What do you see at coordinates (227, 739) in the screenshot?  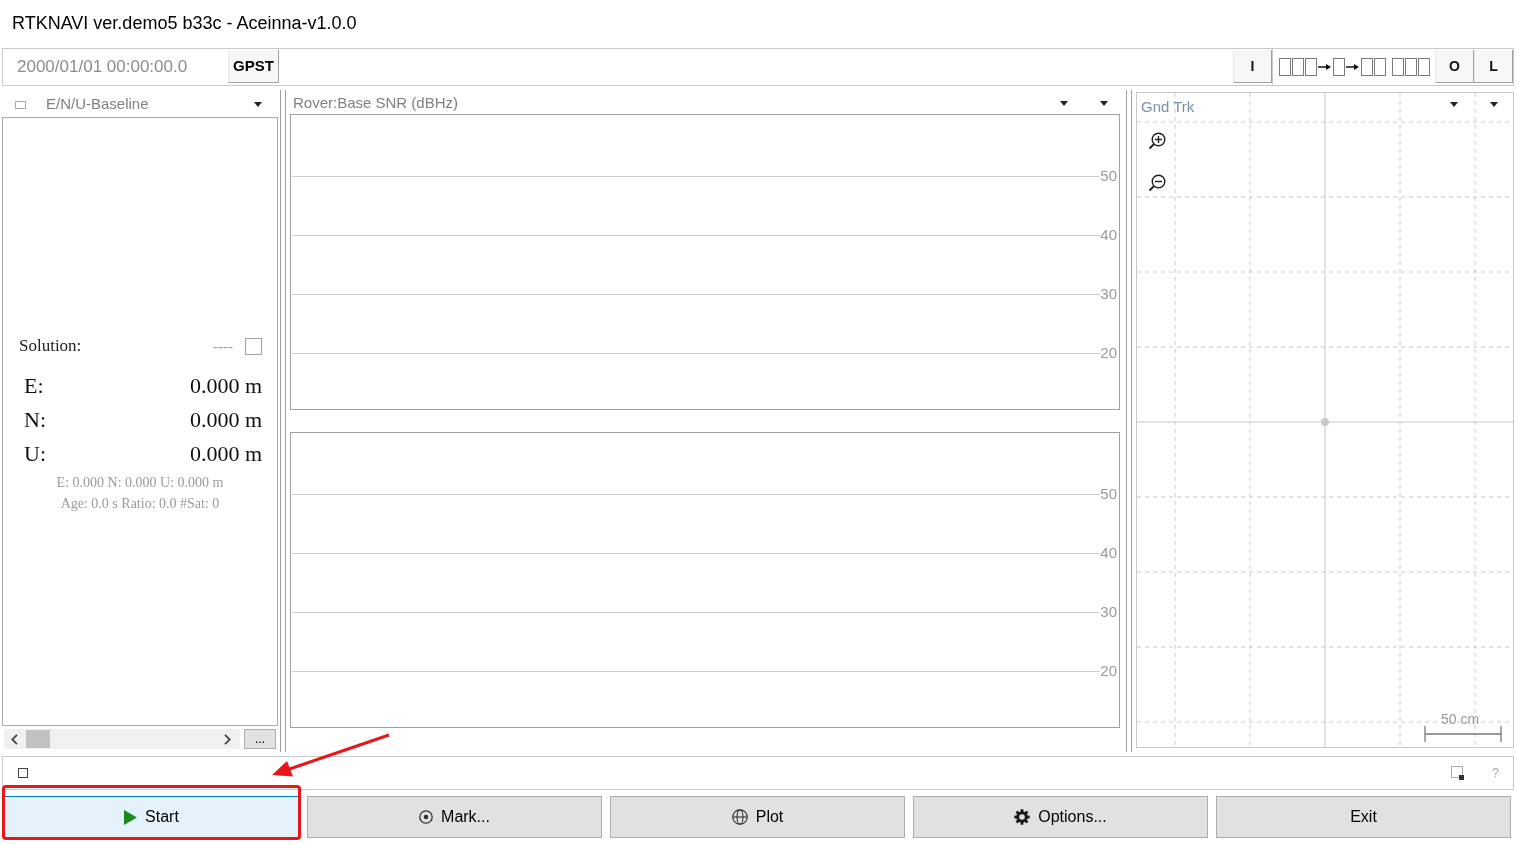 I see `chevron-right-icon` at bounding box center [227, 739].